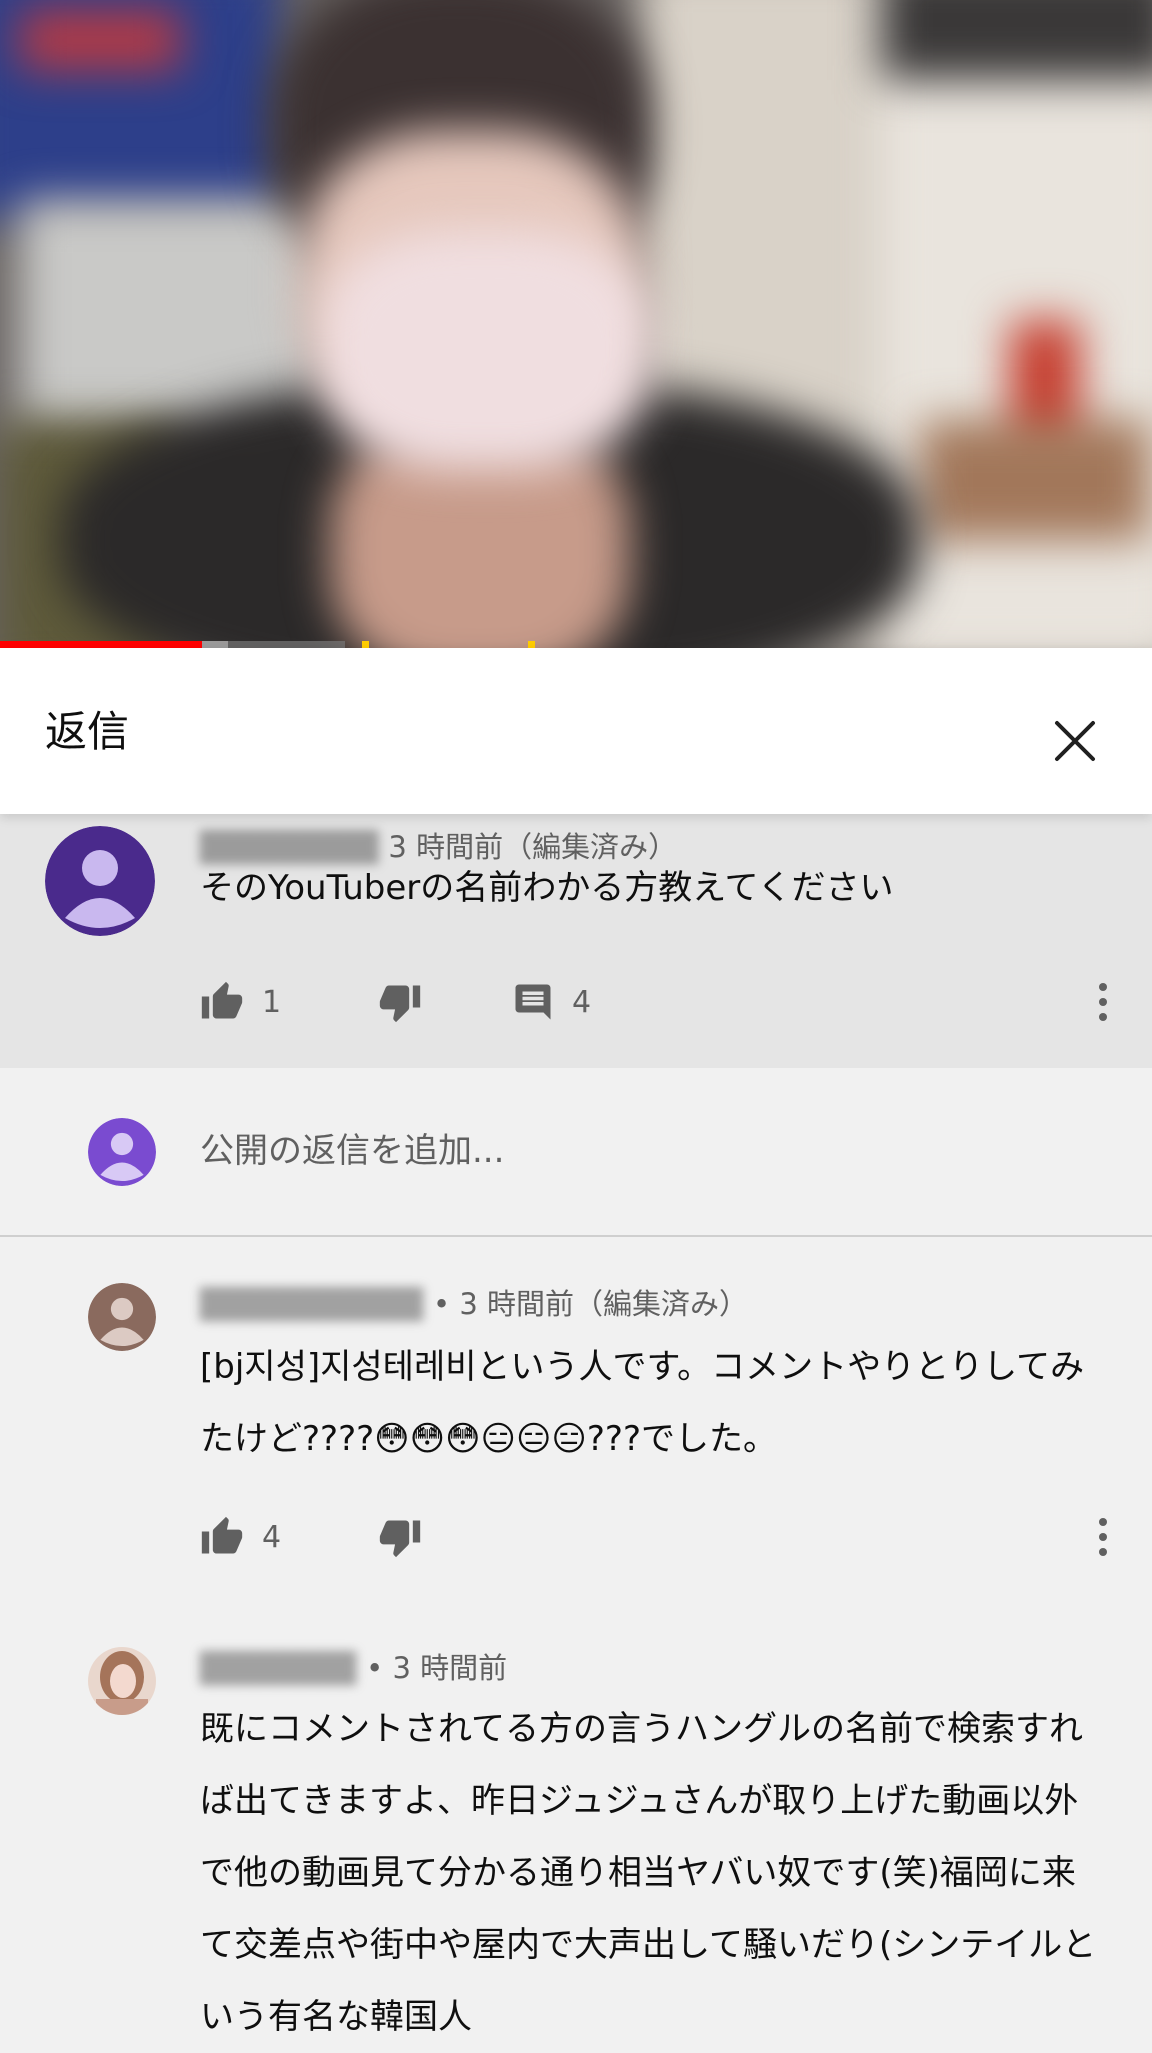 This screenshot has width=1152, height=2053. Describe the element at coordinates (278, 1668) in the screenshot. I see `author-name-blurred: ███████` at that location.